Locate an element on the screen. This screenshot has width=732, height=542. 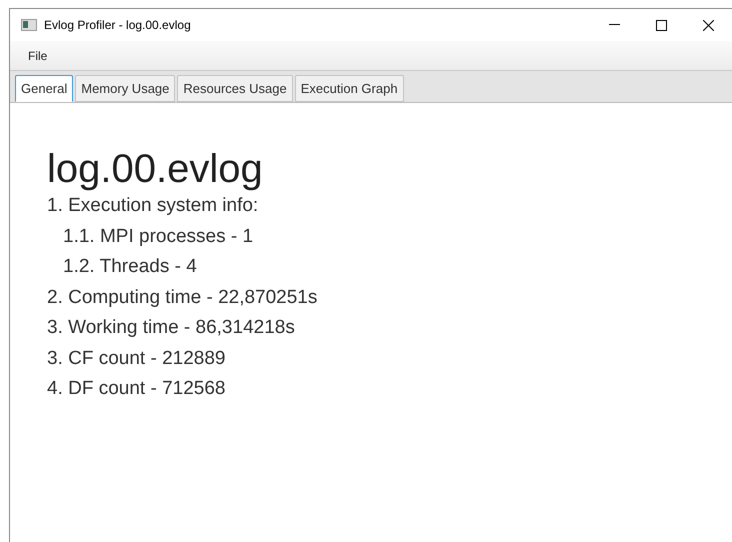
file-heading: log.00.evlog is located at coordinates (155, 169).